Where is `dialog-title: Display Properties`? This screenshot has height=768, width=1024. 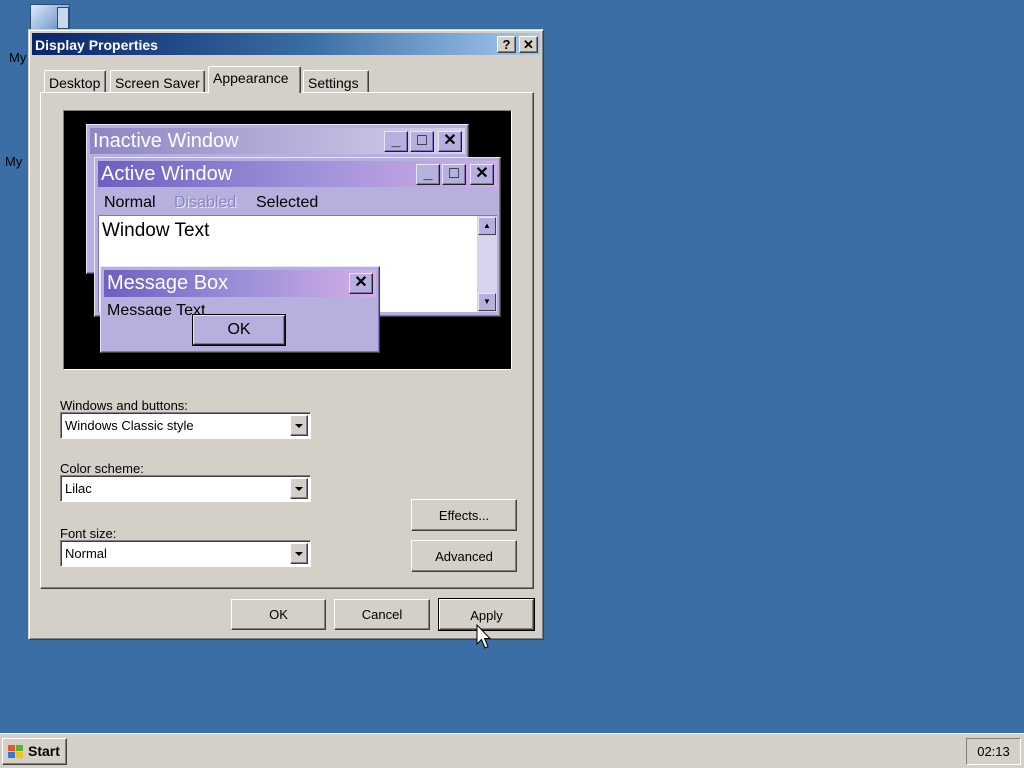 dialog-title: Display Properties is located at coordinates (96, 45).